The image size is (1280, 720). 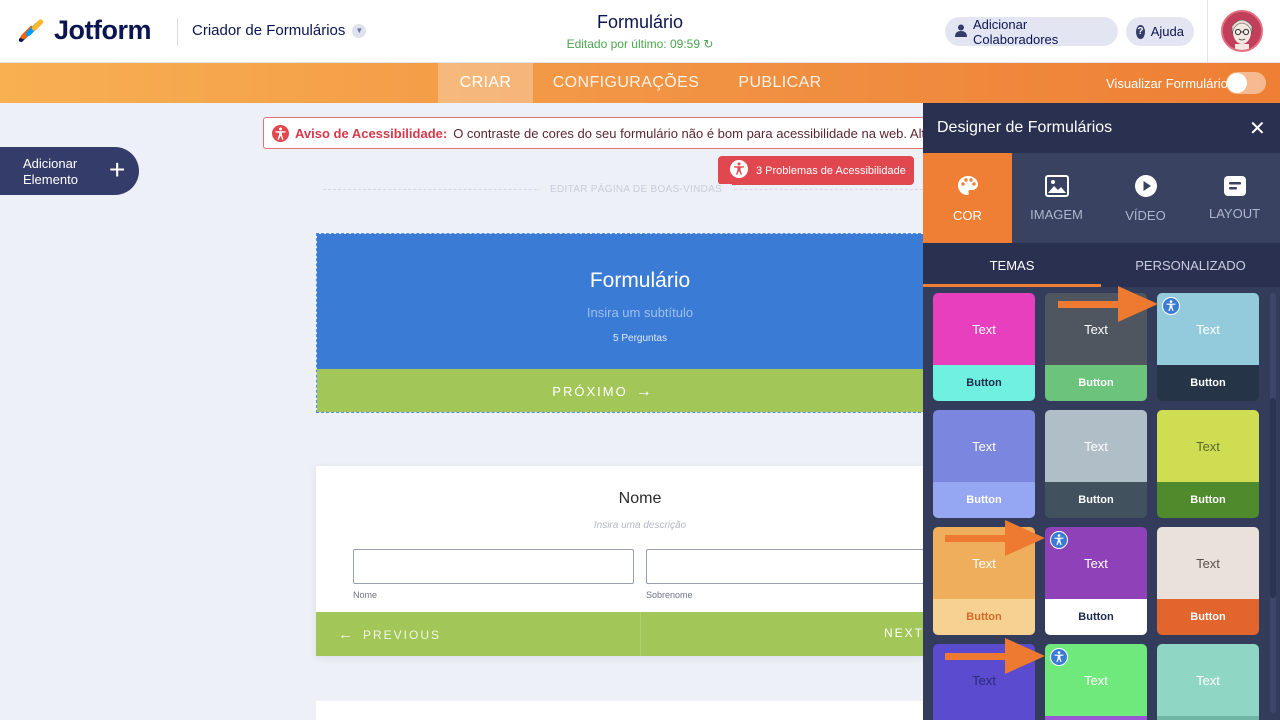 I want to click on header-divider-right, so click(x=1207, y=31).